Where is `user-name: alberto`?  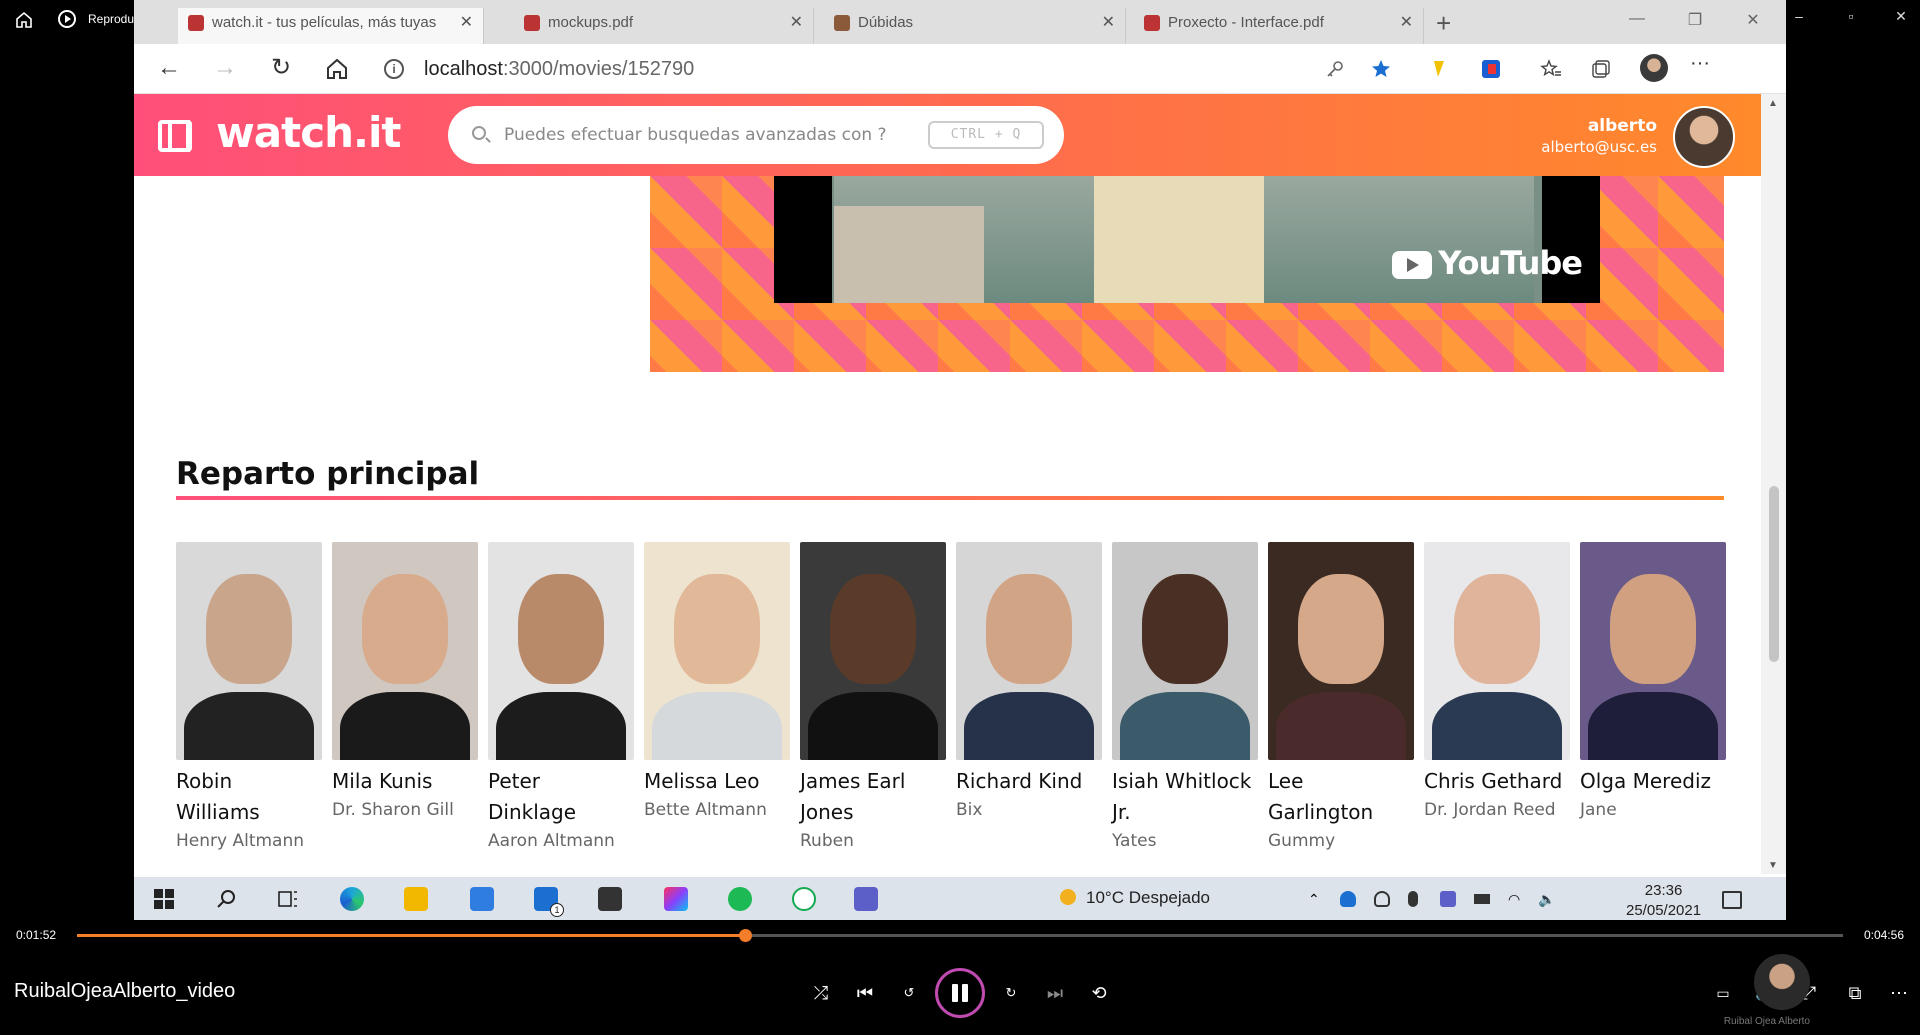 user-name: alberto is located at coordinates (1622, 126).